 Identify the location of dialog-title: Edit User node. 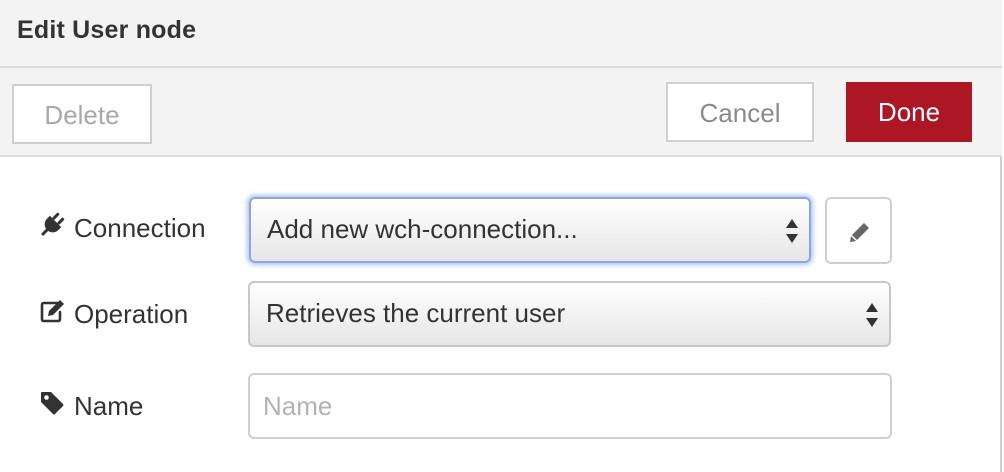
(107, 30).